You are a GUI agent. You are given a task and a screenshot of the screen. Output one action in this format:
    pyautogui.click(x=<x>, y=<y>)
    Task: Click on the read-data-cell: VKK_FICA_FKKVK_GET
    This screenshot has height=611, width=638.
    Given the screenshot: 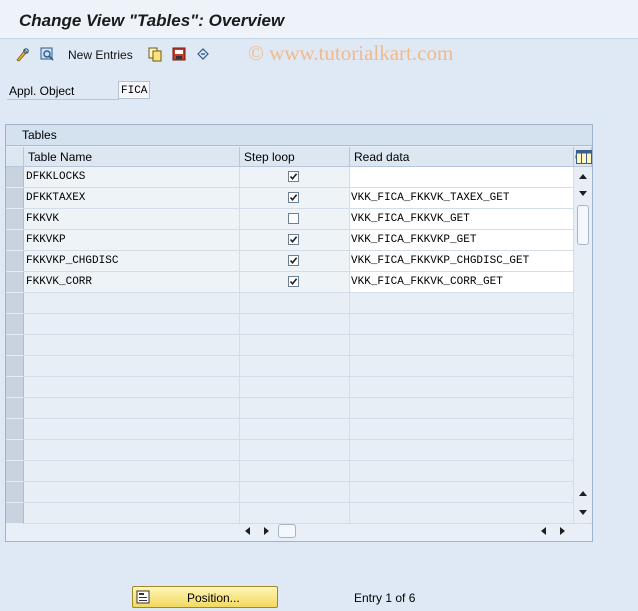 What is the action you would take?
    pyautogui.click(x=462, y=219)
    